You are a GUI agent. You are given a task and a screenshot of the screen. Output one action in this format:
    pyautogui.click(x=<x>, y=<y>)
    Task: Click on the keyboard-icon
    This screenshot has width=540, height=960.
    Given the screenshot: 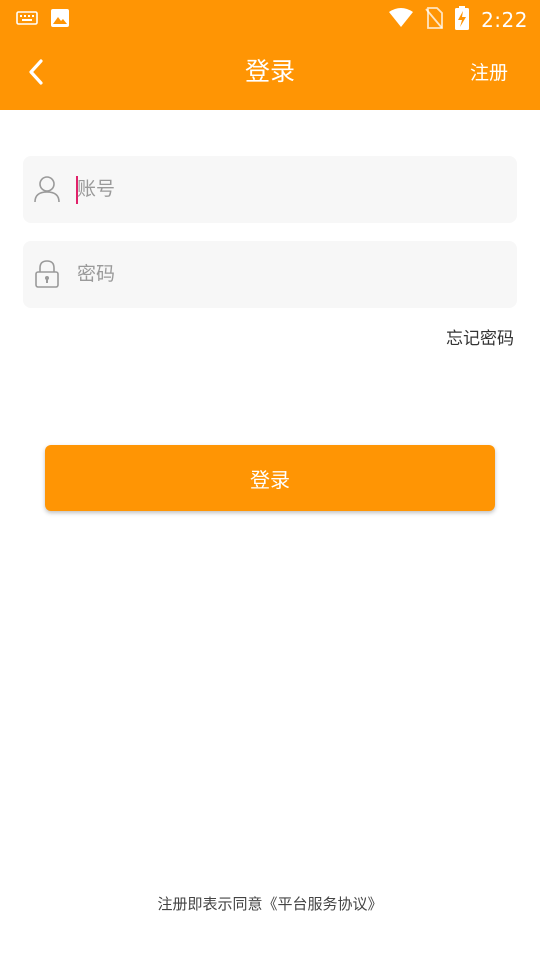 What is the action you would take?
    pyautogui.click(x=27, y=20)
    